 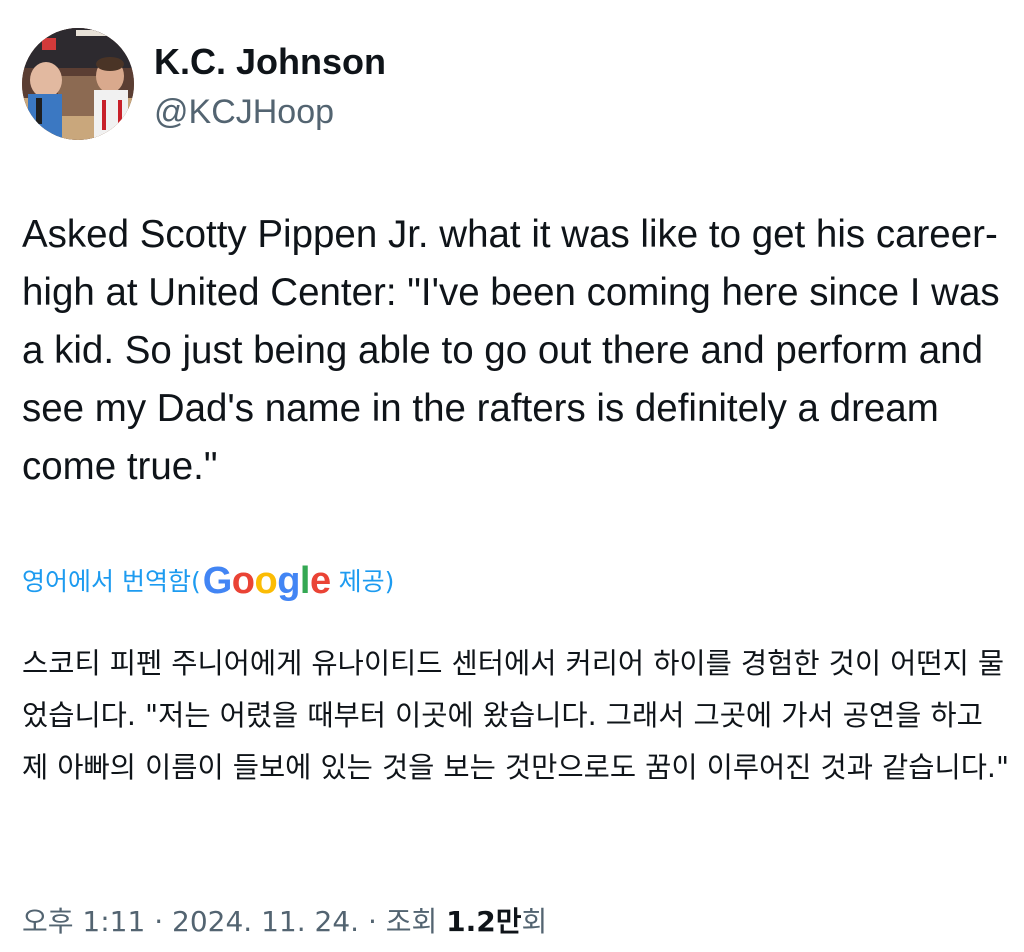 What do you see at coordinates (270, 62) in the screenshot?
I see `display-name: K.C. Johnson` at bounding box center [270, 62].